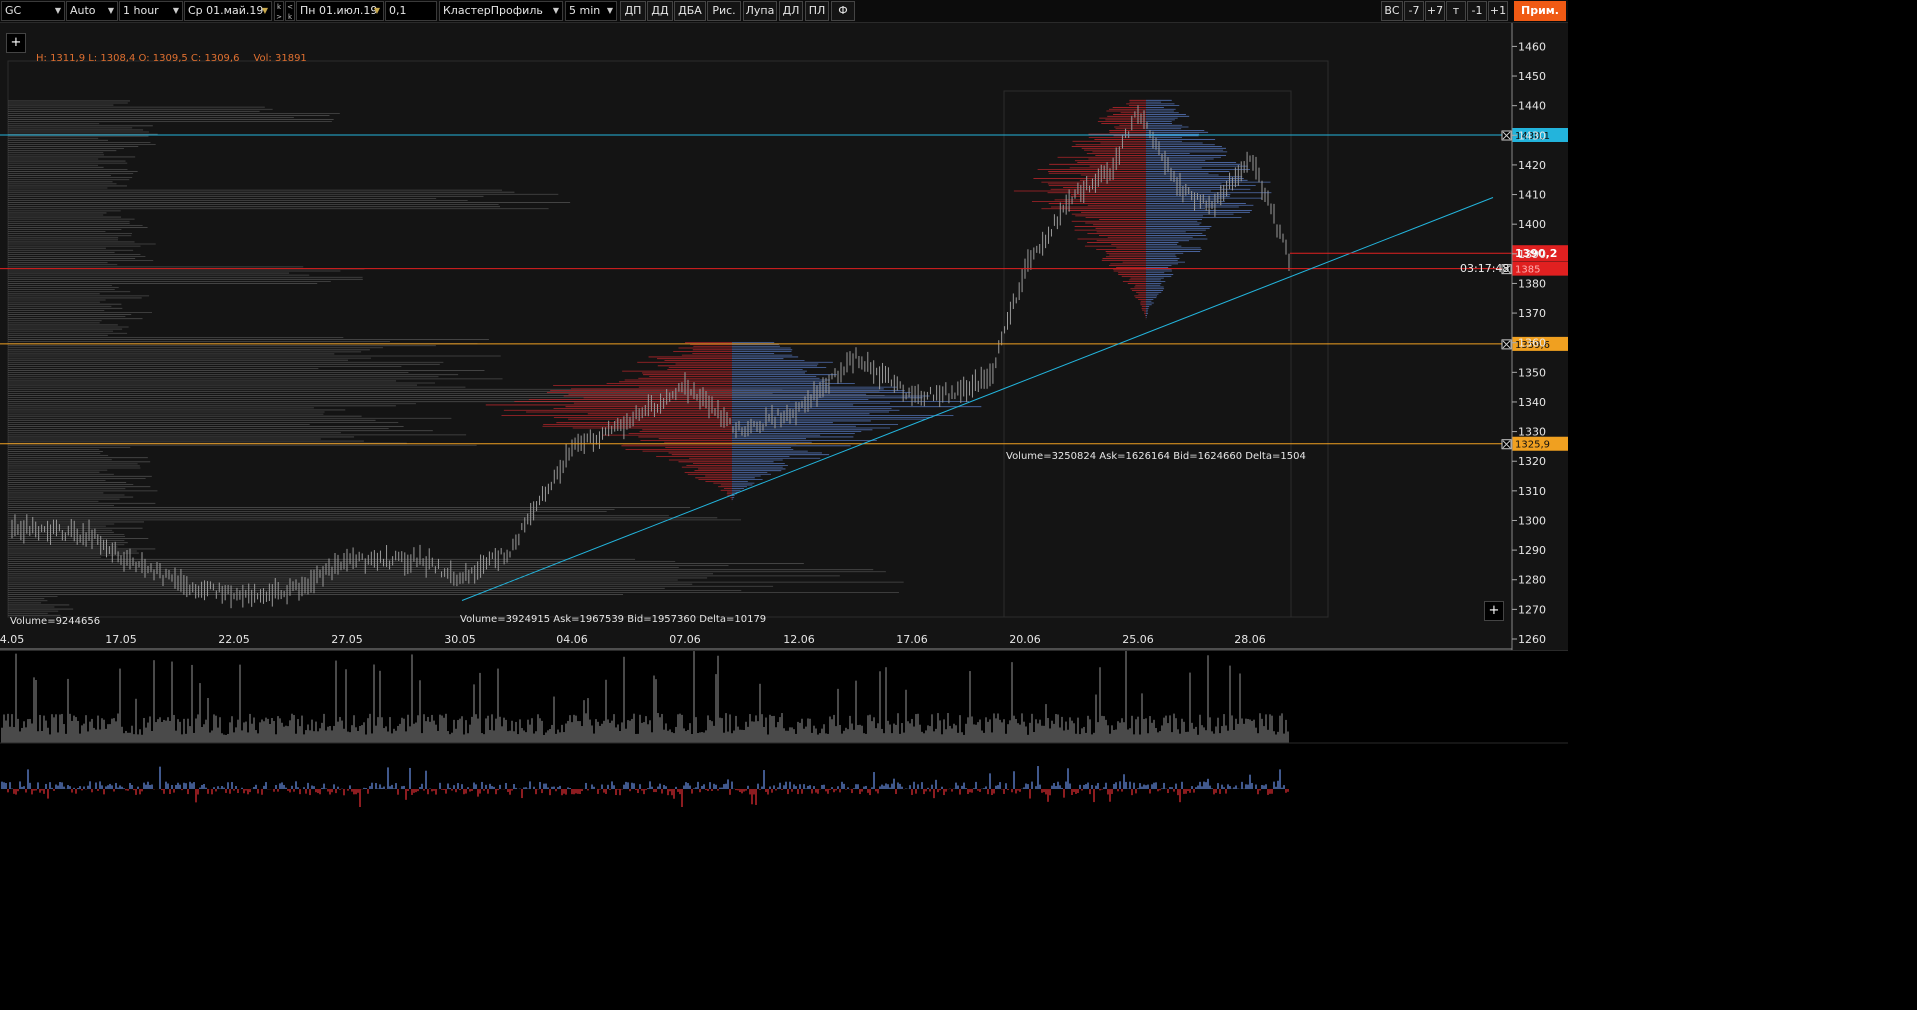 The width and height of the screenshot is (1917, 1010). I want to click on cluster-profile-late-june, so click(1142, 209).